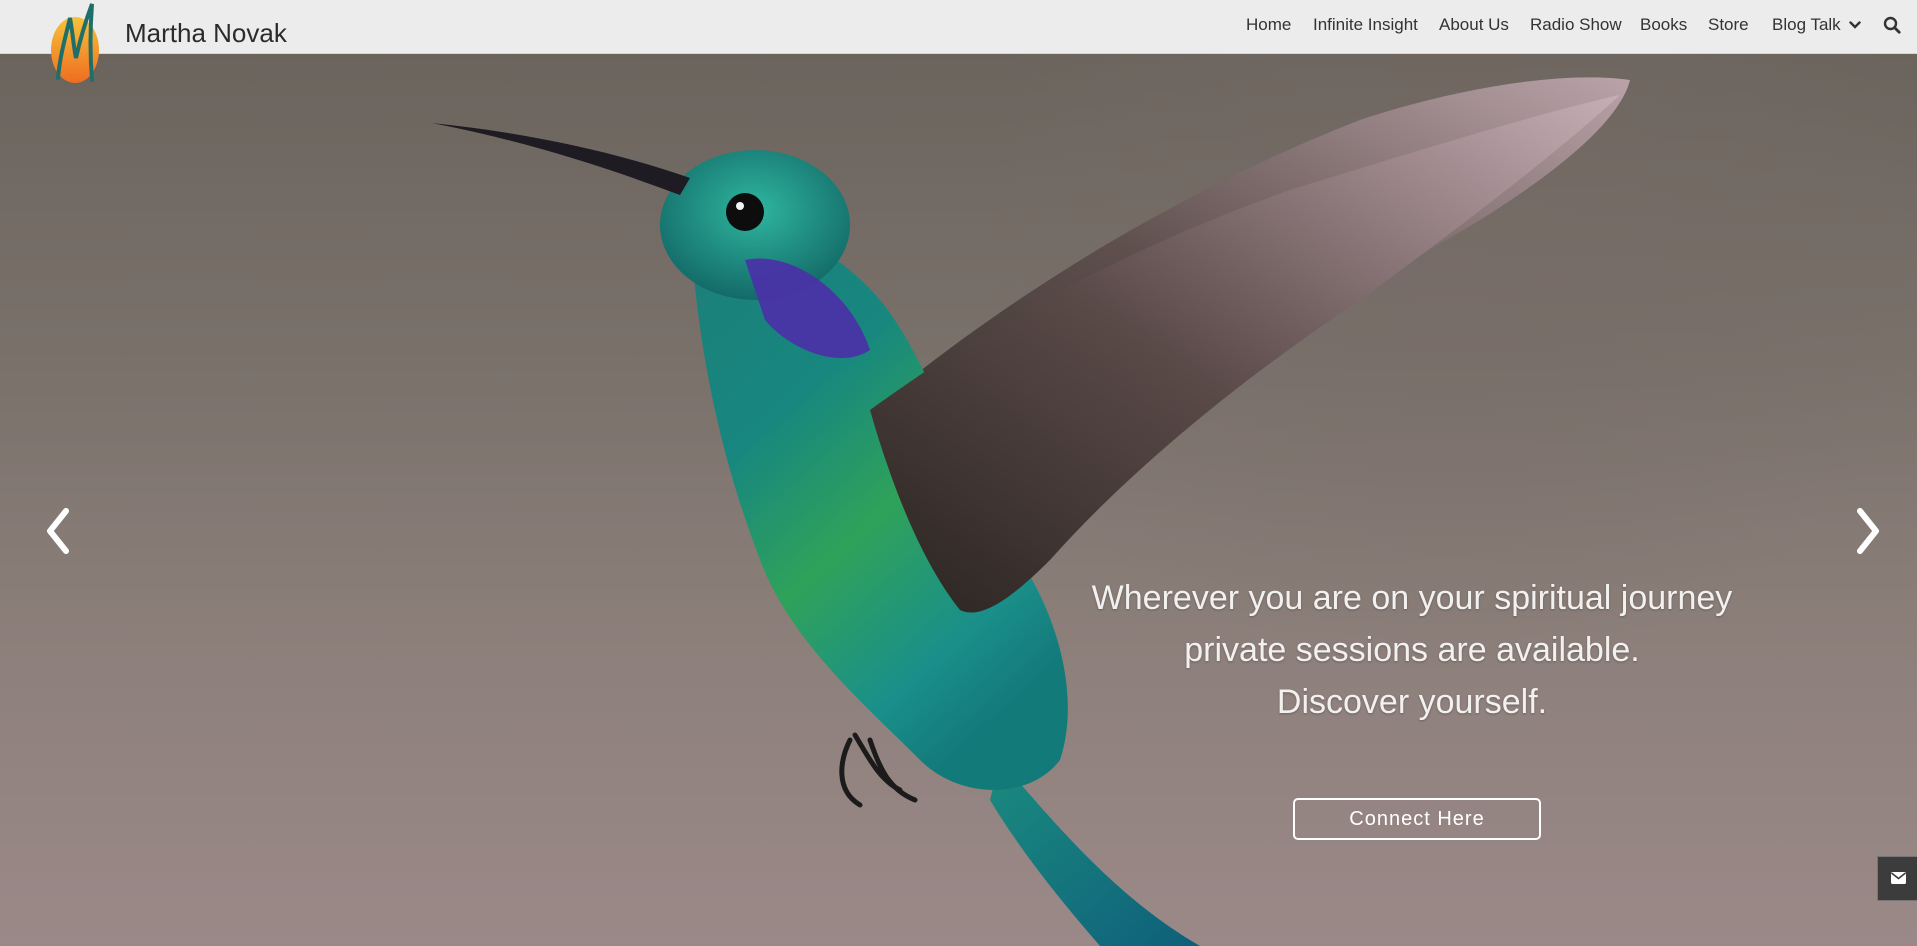  I want to click on hero-caption-line: private sessions are available., so click(1412, 650).